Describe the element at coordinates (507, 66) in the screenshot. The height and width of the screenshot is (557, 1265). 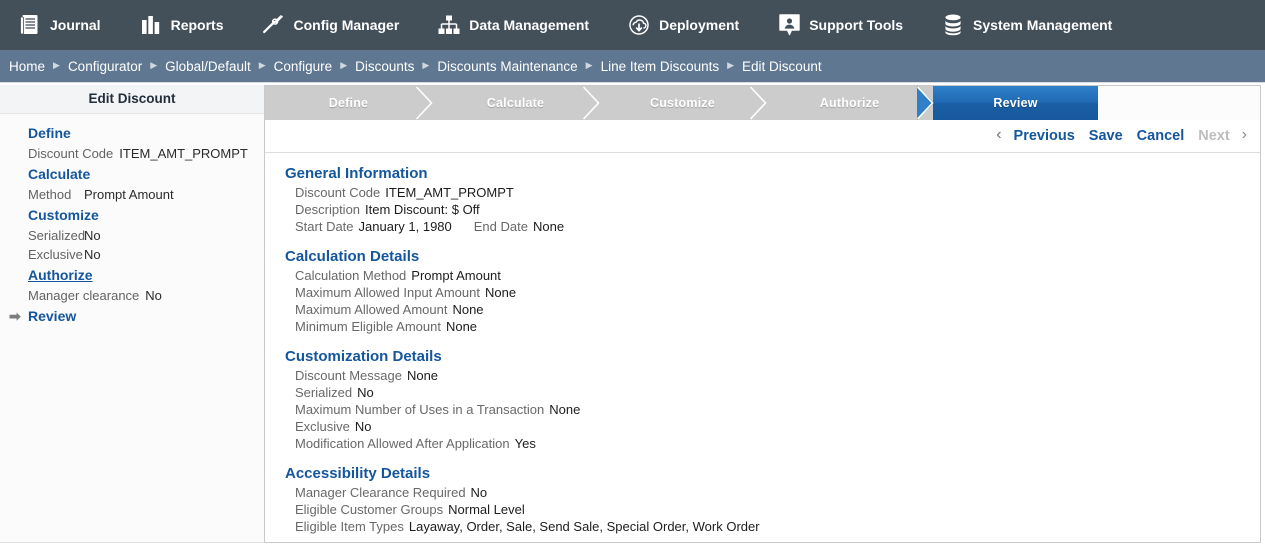
I see `breadcrumb-item-discounts-maintenance: Discounts Maintenance` at that location.